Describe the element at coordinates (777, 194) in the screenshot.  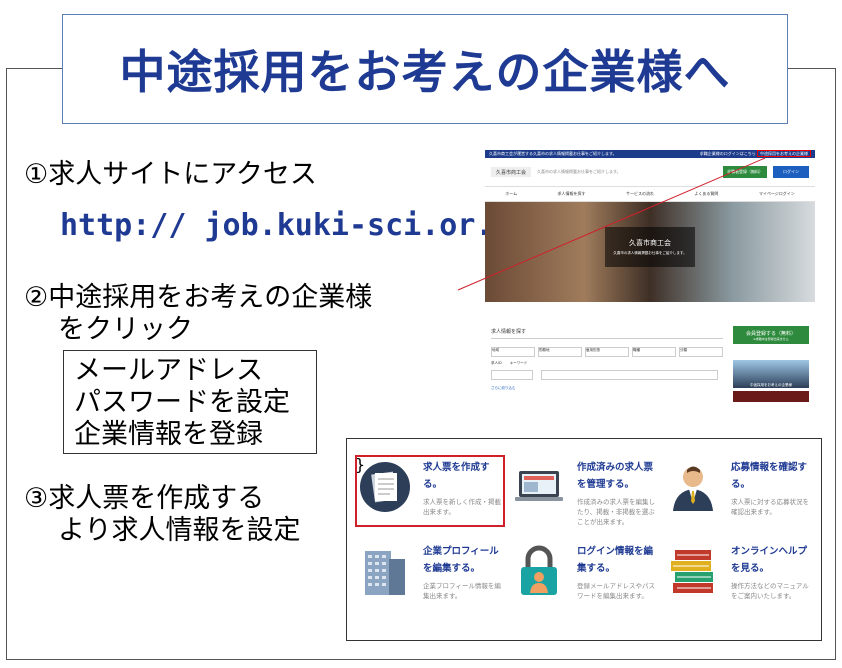
I see `nav-mypage: マイページログイン` at that location.